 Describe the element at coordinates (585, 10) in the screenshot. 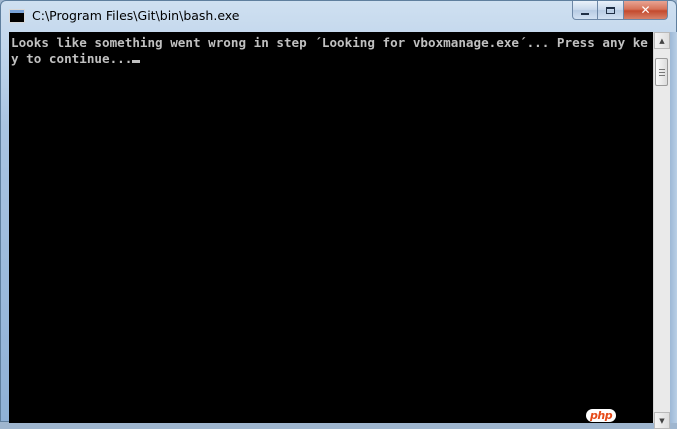

I see `minimize-button` at that location.